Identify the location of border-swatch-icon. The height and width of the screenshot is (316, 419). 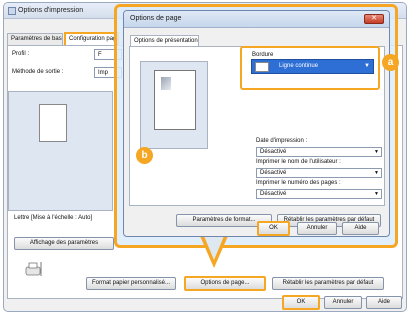
(262, 67).